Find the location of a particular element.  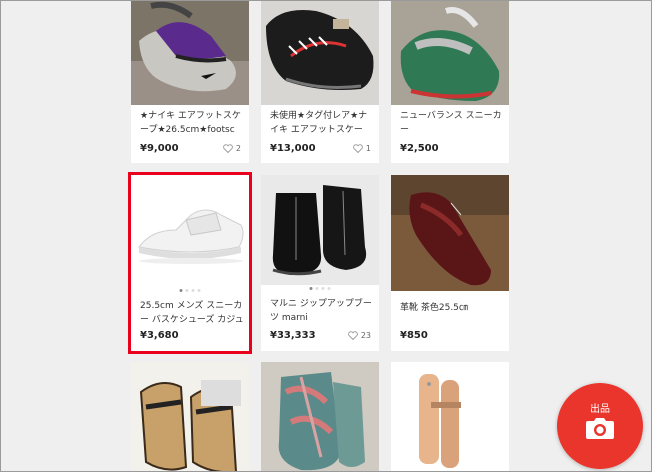

product-price: ¥2,500 is located at coordinates (419, 148).